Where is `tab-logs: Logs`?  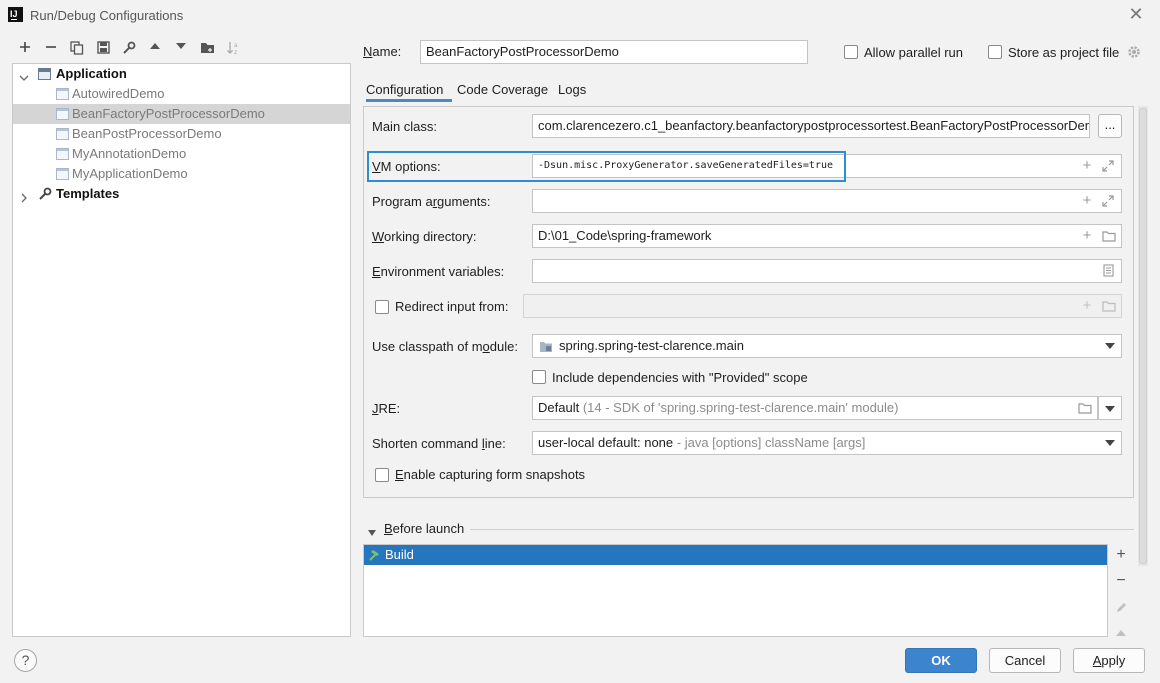 tab-logs: Logs is located at coordinates (572, 91).